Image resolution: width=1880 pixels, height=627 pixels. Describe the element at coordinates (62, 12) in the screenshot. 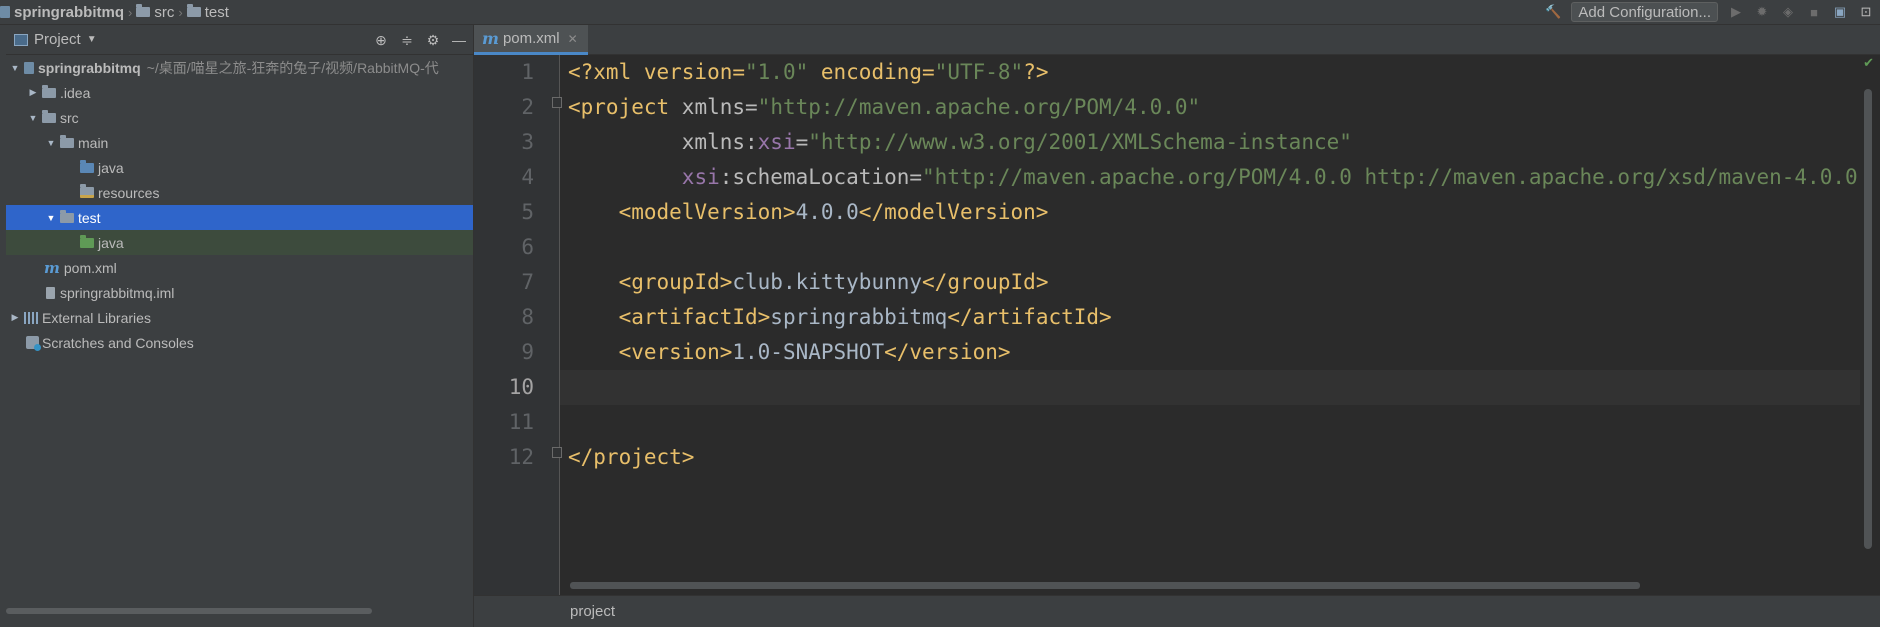

I see `breadcrumb-item-module: springrabbitmq` at that location.